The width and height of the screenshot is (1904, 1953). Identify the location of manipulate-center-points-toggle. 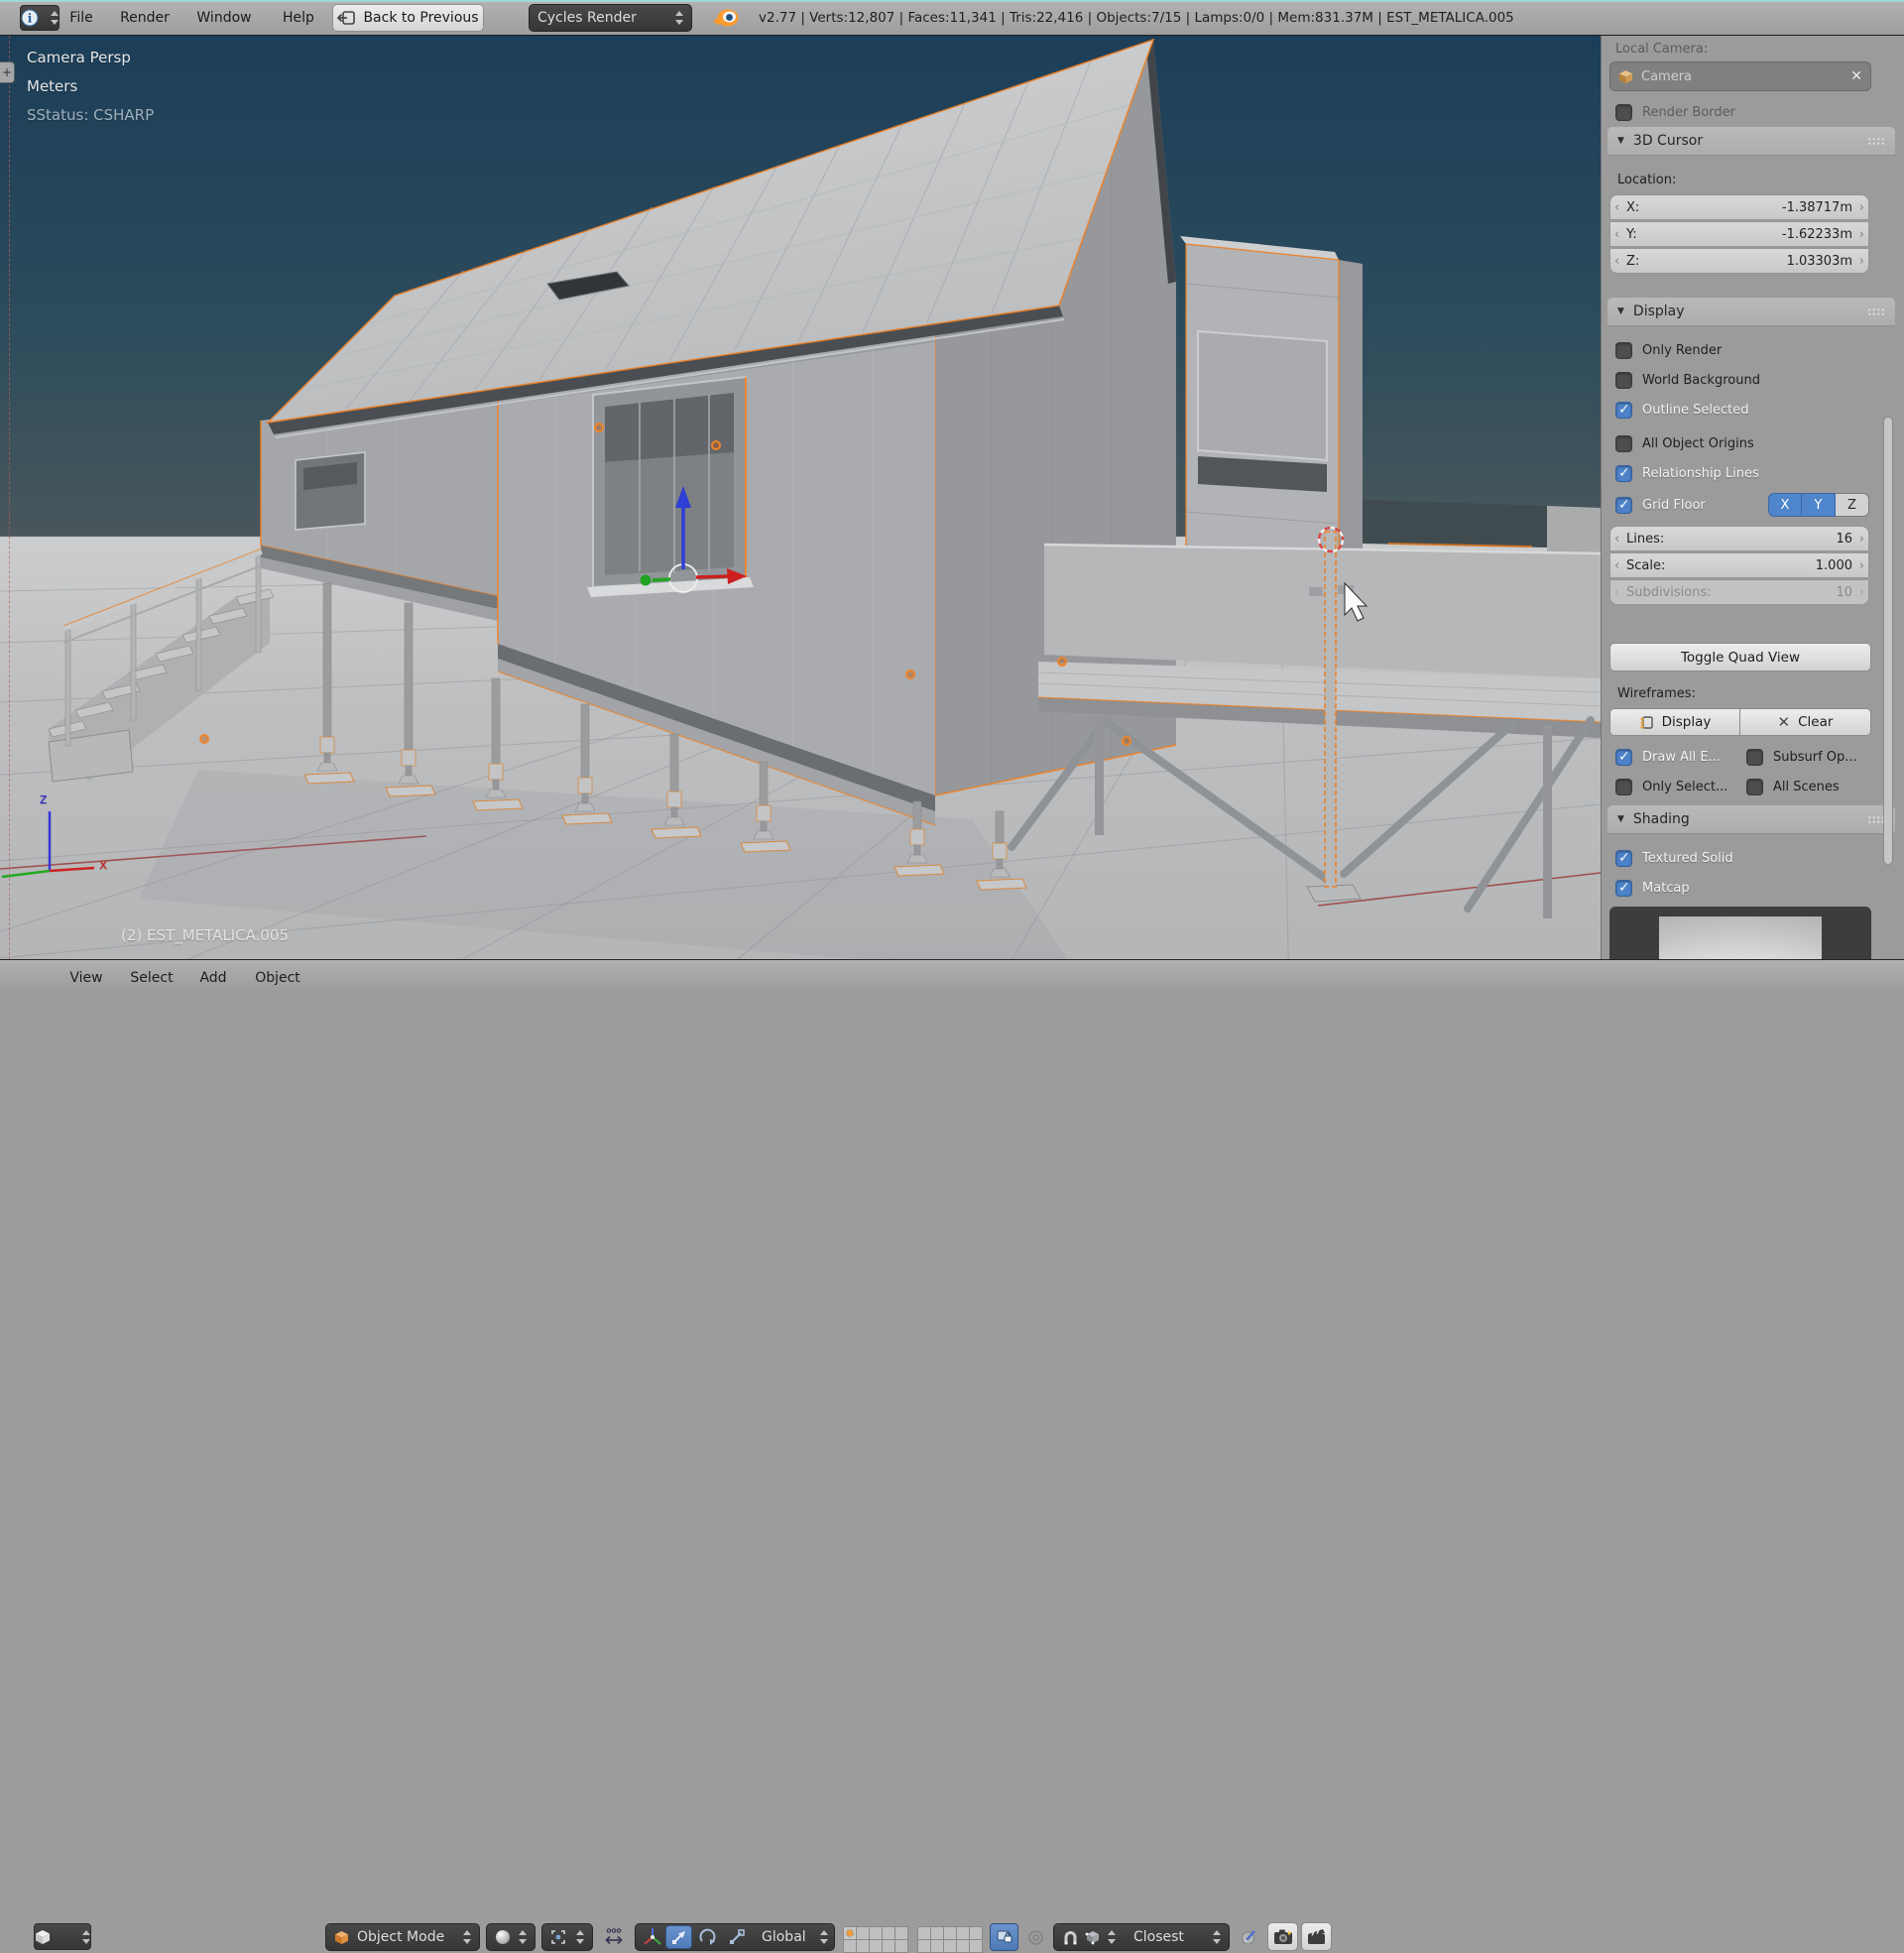
(614, 1937).